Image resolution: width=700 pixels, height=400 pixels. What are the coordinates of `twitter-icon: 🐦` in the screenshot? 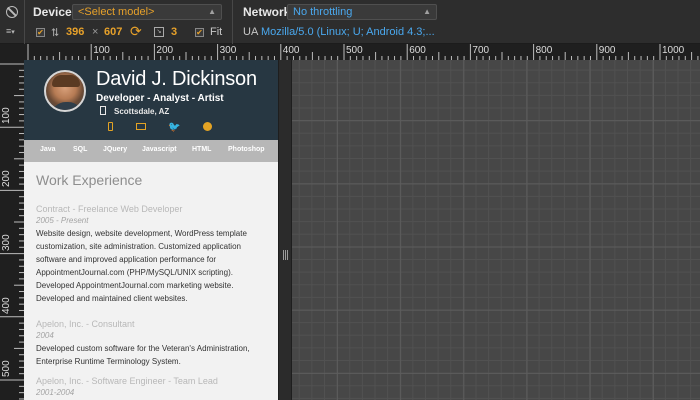 It's located at (174, 127).